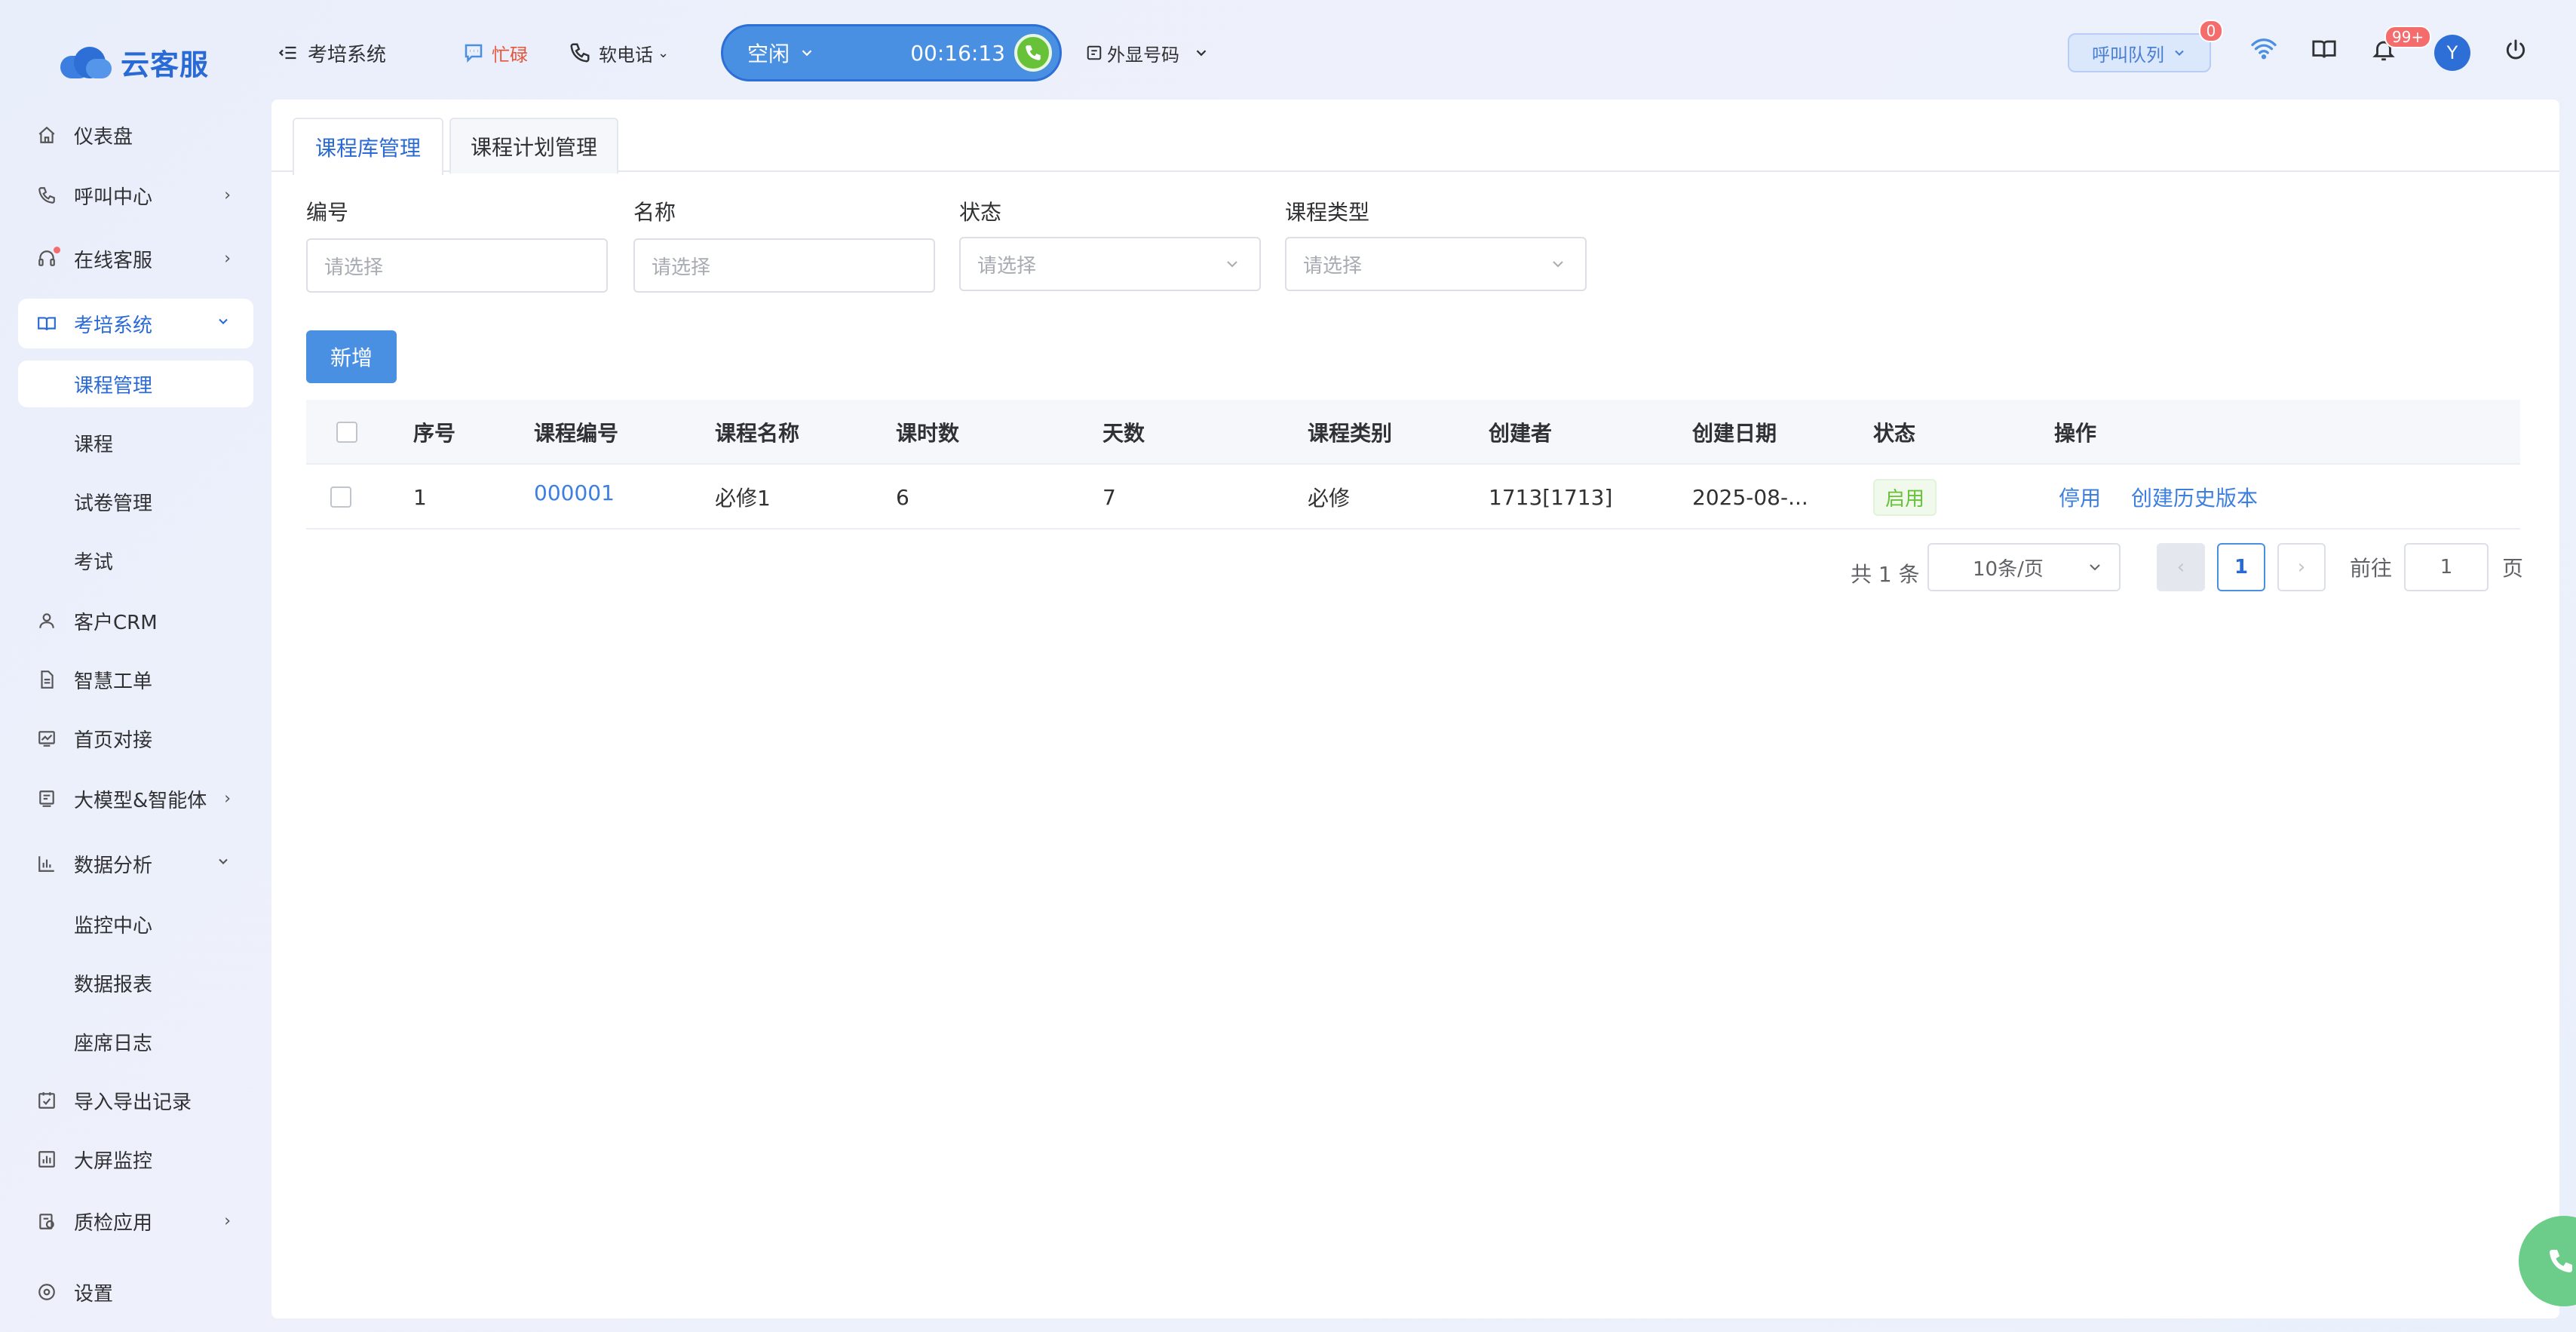 This screenshot has height=1332, width=2576. Describe the element at coordinates (346, 432) in the screenshot. I see `select-all-checkbox` at that location.